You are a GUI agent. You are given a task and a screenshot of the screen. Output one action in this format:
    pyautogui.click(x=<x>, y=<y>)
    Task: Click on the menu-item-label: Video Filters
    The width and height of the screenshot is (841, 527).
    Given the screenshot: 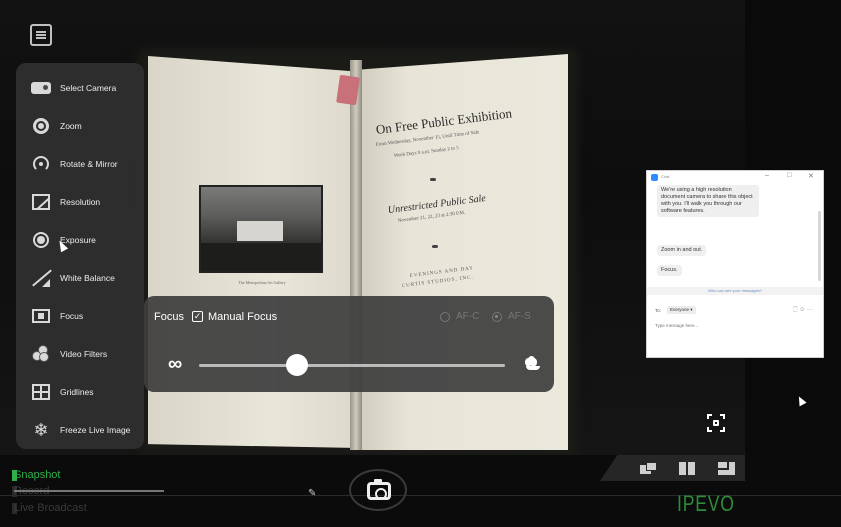 What is the action you would take?
    pyautogui.click(x=84, y=354)
    